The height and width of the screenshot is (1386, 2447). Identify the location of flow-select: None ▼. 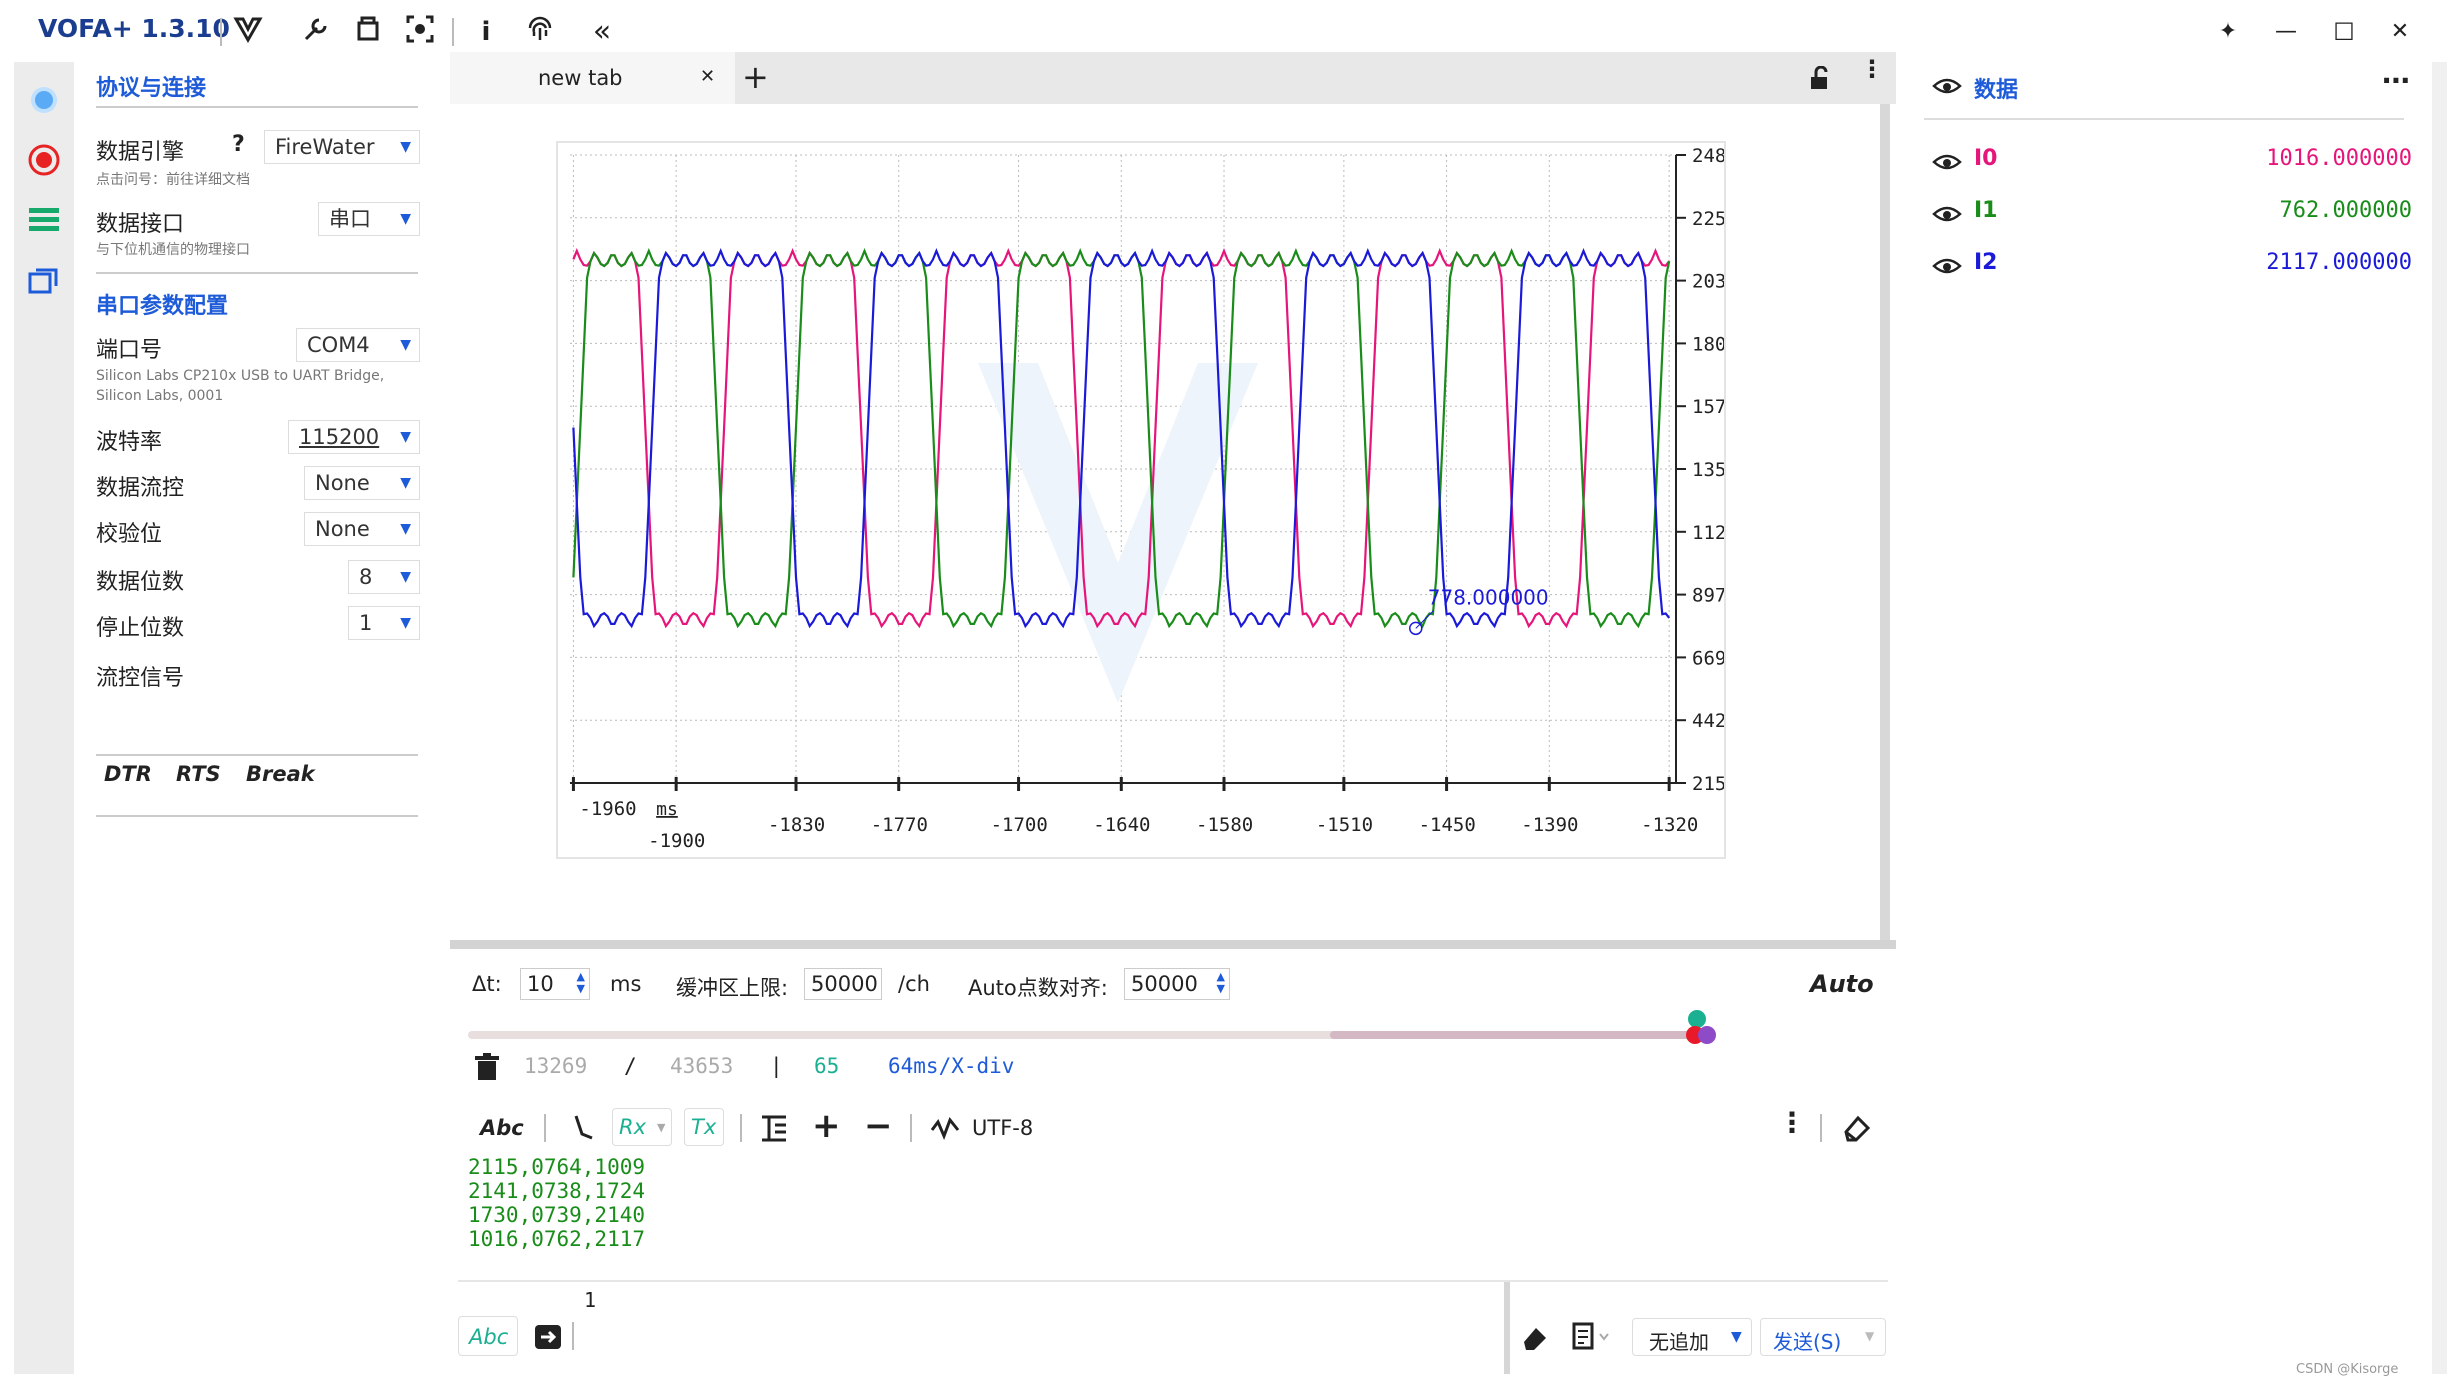
(362, 483).